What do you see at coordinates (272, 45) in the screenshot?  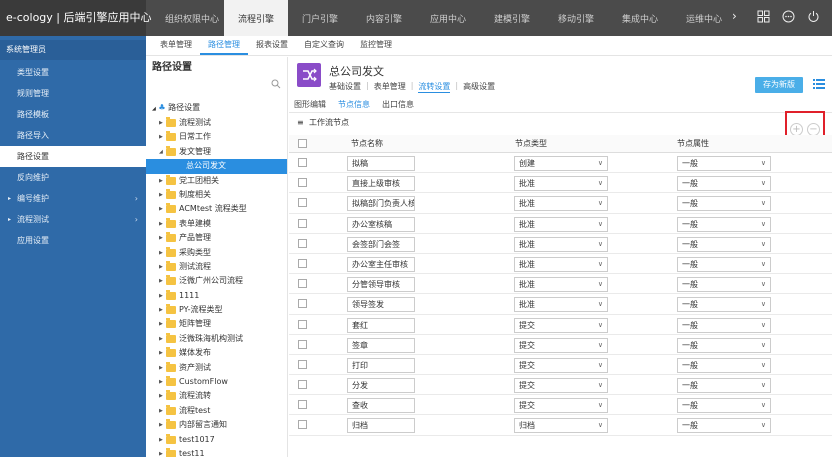 I see `subnav-item: 报表设置` at bounding box center [272, 45].